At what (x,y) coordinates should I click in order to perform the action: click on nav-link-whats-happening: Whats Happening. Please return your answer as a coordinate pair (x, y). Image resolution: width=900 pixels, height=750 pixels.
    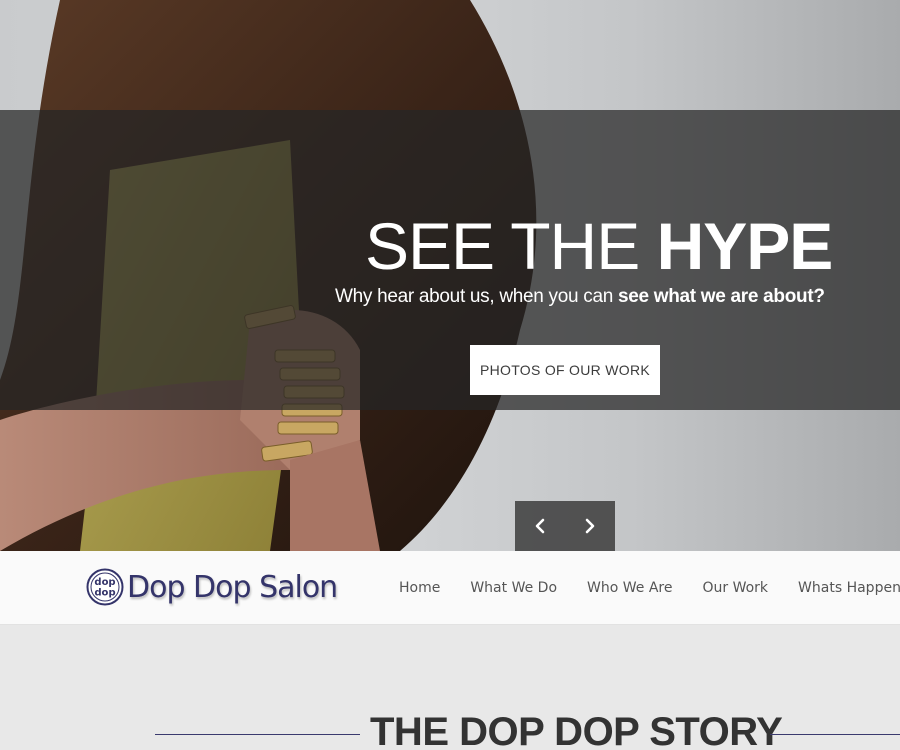
    Looking at the image, I should click on (841, 588).